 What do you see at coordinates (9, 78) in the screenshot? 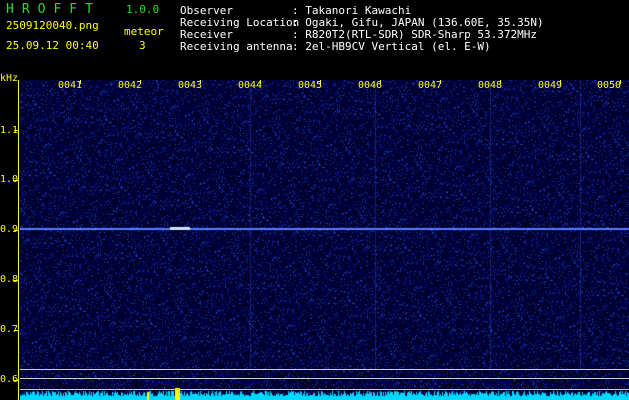
I see `y-axis-unit: kHz` at bounding box center [9, 78].